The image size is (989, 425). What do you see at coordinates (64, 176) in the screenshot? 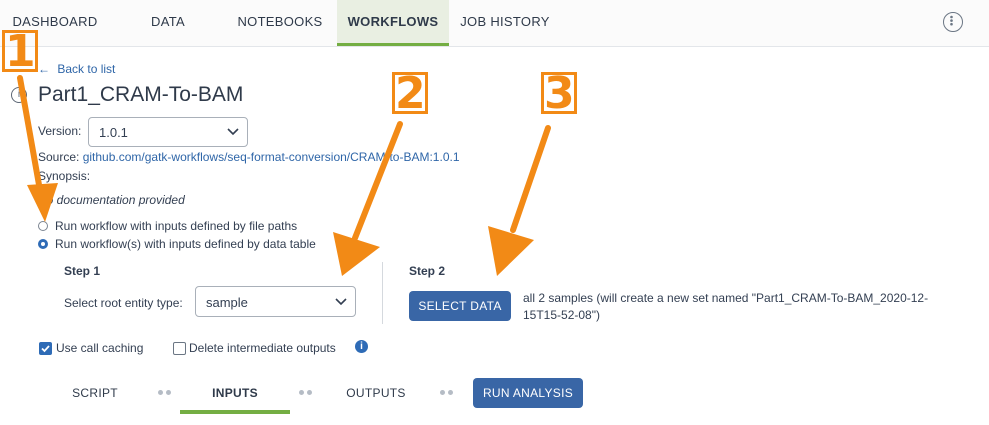
I see `synopsis-label: Synopsis:` at bounding box center [64, 176].